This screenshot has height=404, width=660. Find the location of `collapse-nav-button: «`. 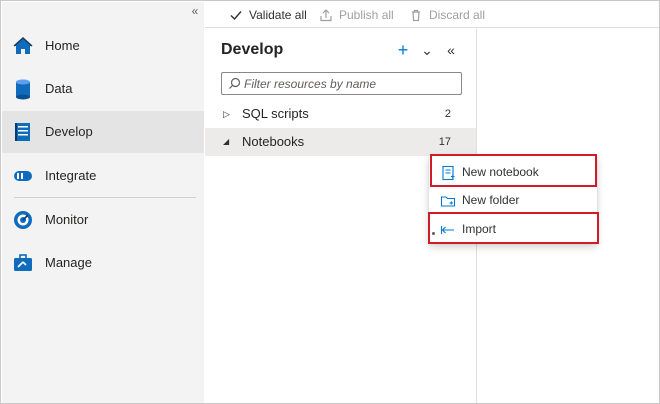

collapse-nav-button: « is located at coordinates (195, 11).